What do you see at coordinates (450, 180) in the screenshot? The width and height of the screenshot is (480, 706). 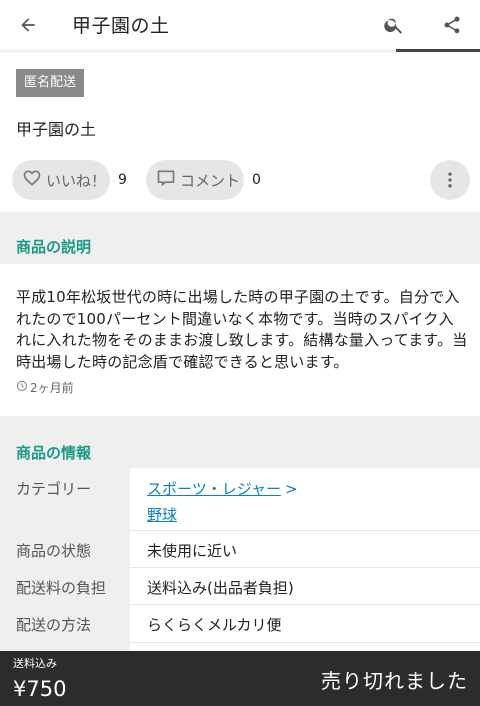 I see `more-vertical-icon` at bounding box center [450, 180].